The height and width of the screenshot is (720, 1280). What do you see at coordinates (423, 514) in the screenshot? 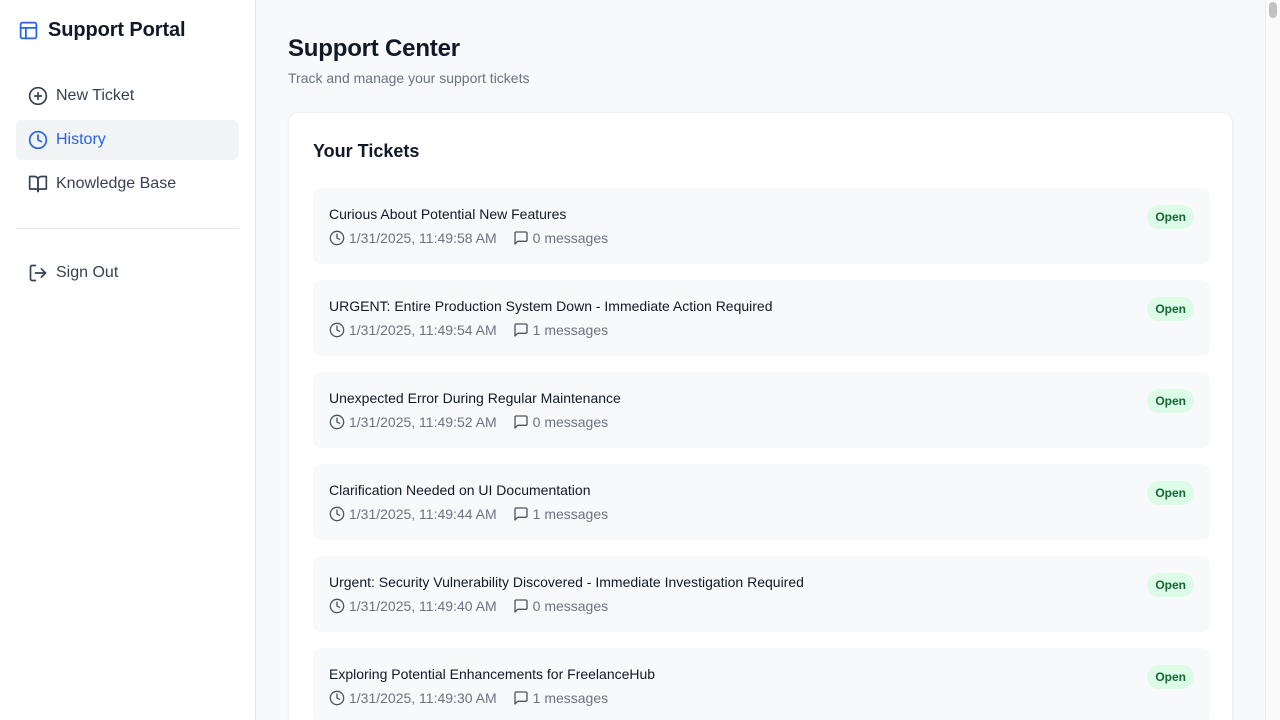
I see `ticket-date: 1/31/2025, 11:49:44 AM` at bounding box center [423, 514].